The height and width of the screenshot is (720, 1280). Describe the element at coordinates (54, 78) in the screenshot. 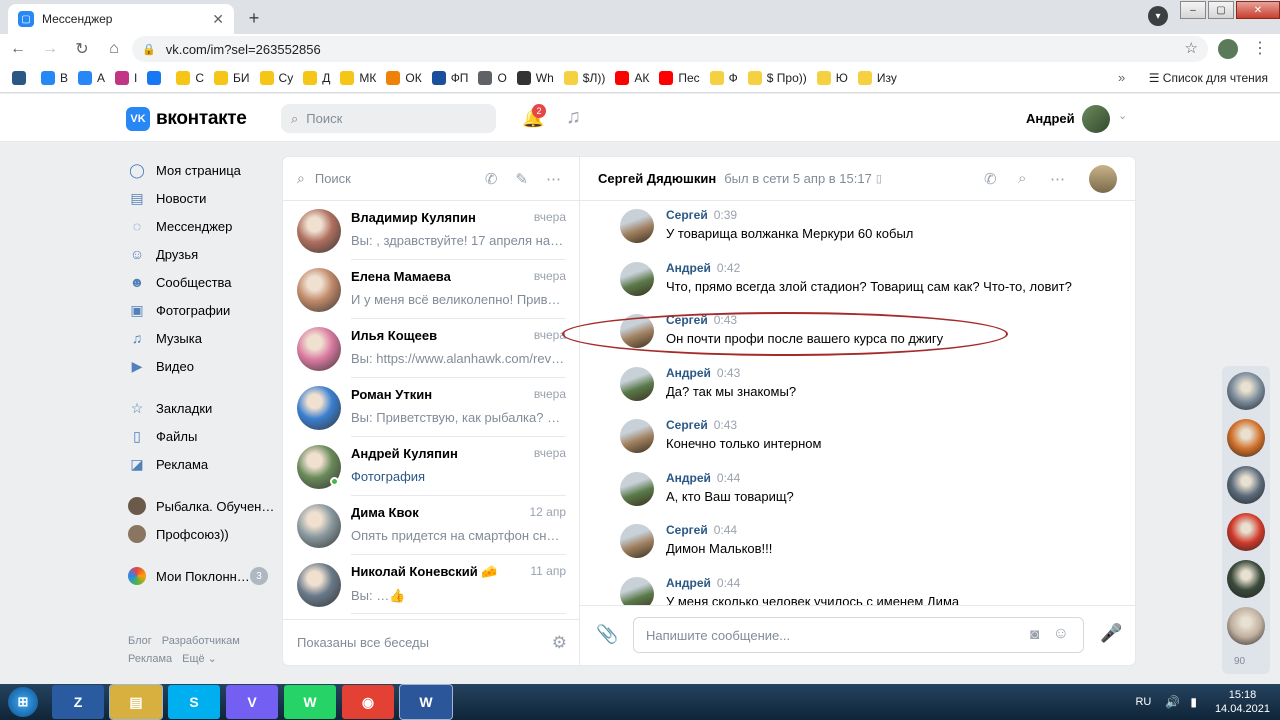

I see `bookmark-item: В` at that location.